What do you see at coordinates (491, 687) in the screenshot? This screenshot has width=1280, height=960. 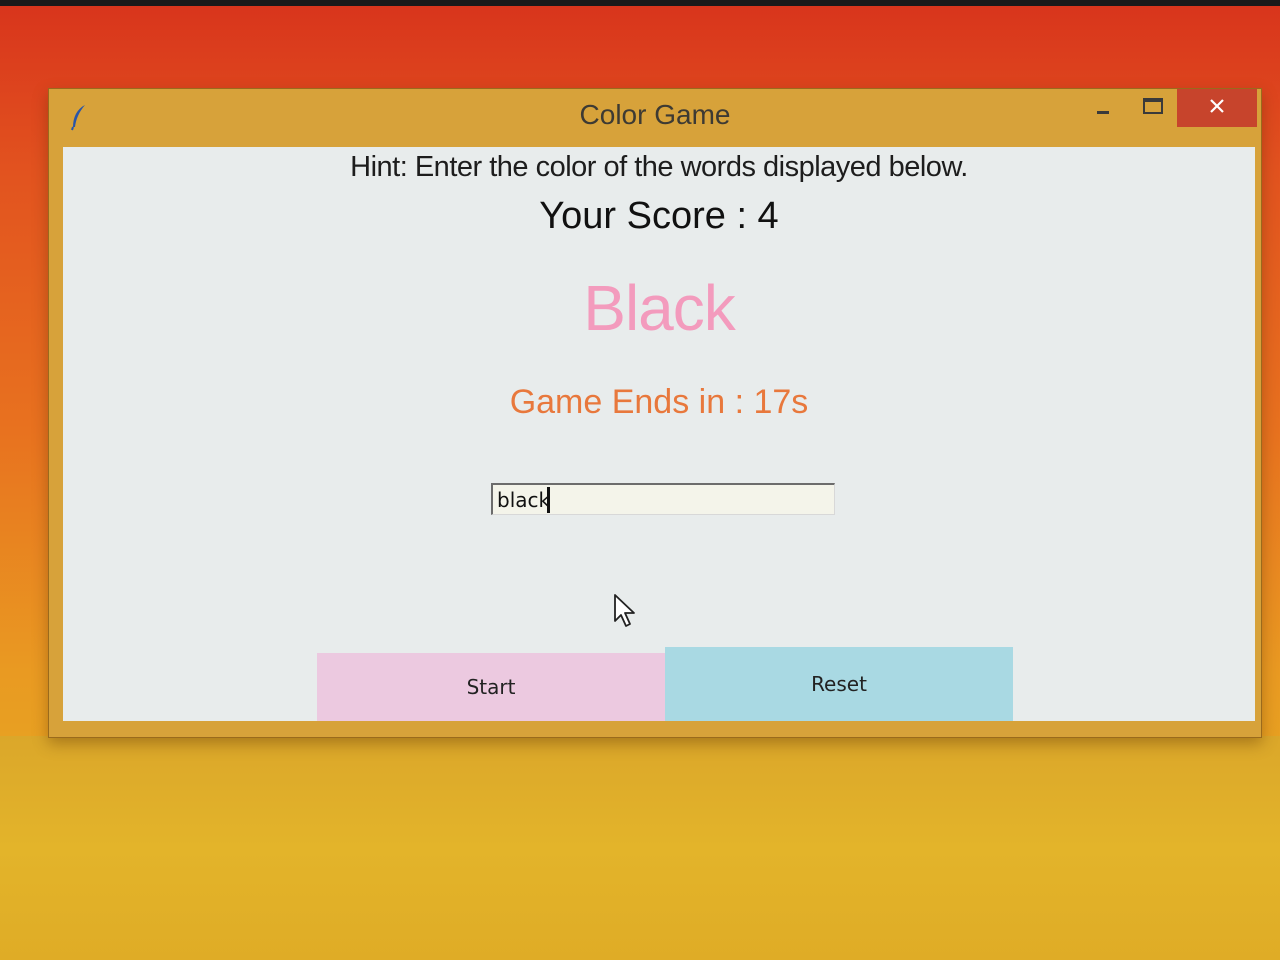 I see `start-button: Start` at bounding box center [491, 687].